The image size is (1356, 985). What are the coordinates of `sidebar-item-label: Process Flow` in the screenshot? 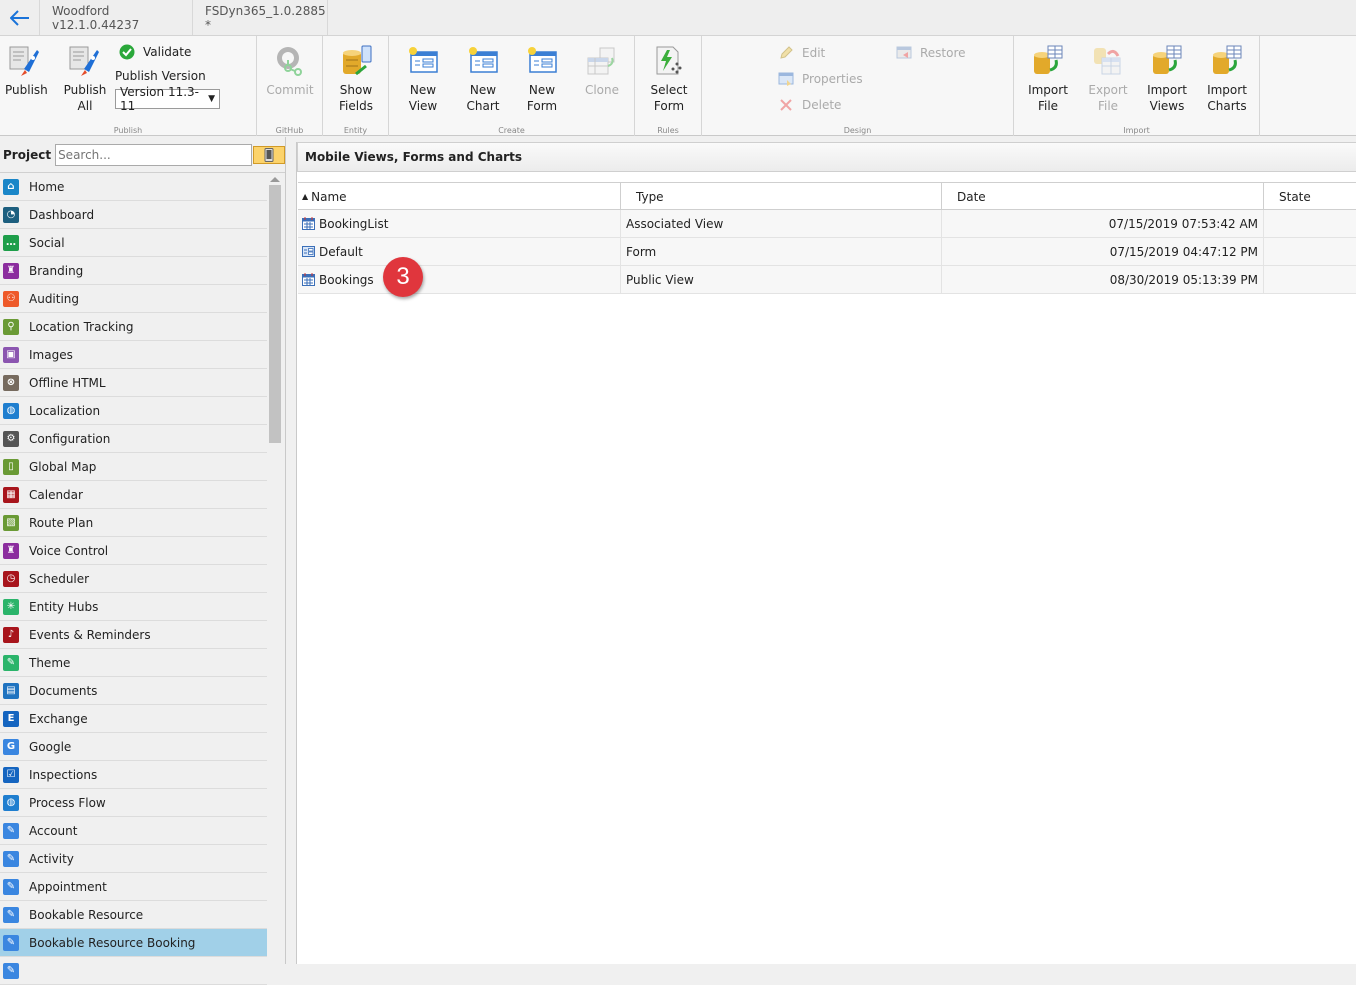 It's located at (67, 802).